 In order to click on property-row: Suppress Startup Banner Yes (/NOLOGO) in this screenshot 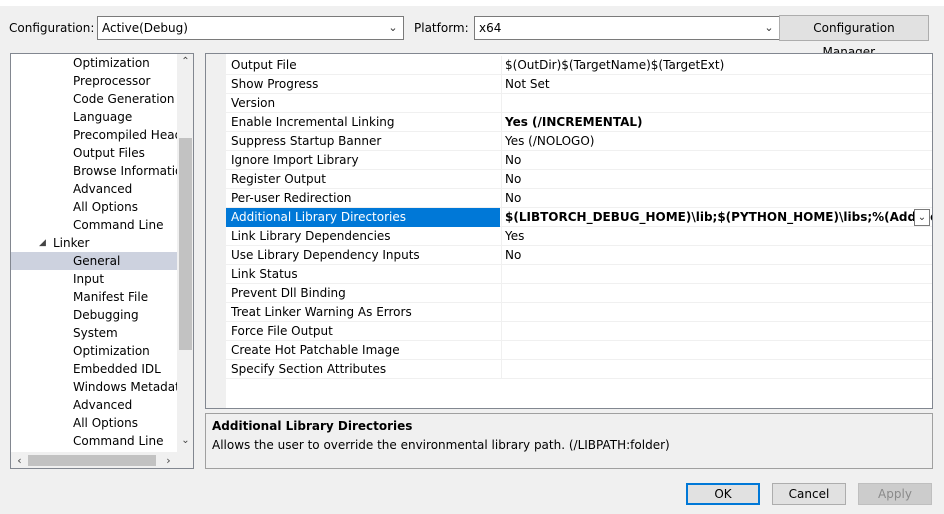, I will do `click(579, 141)`.